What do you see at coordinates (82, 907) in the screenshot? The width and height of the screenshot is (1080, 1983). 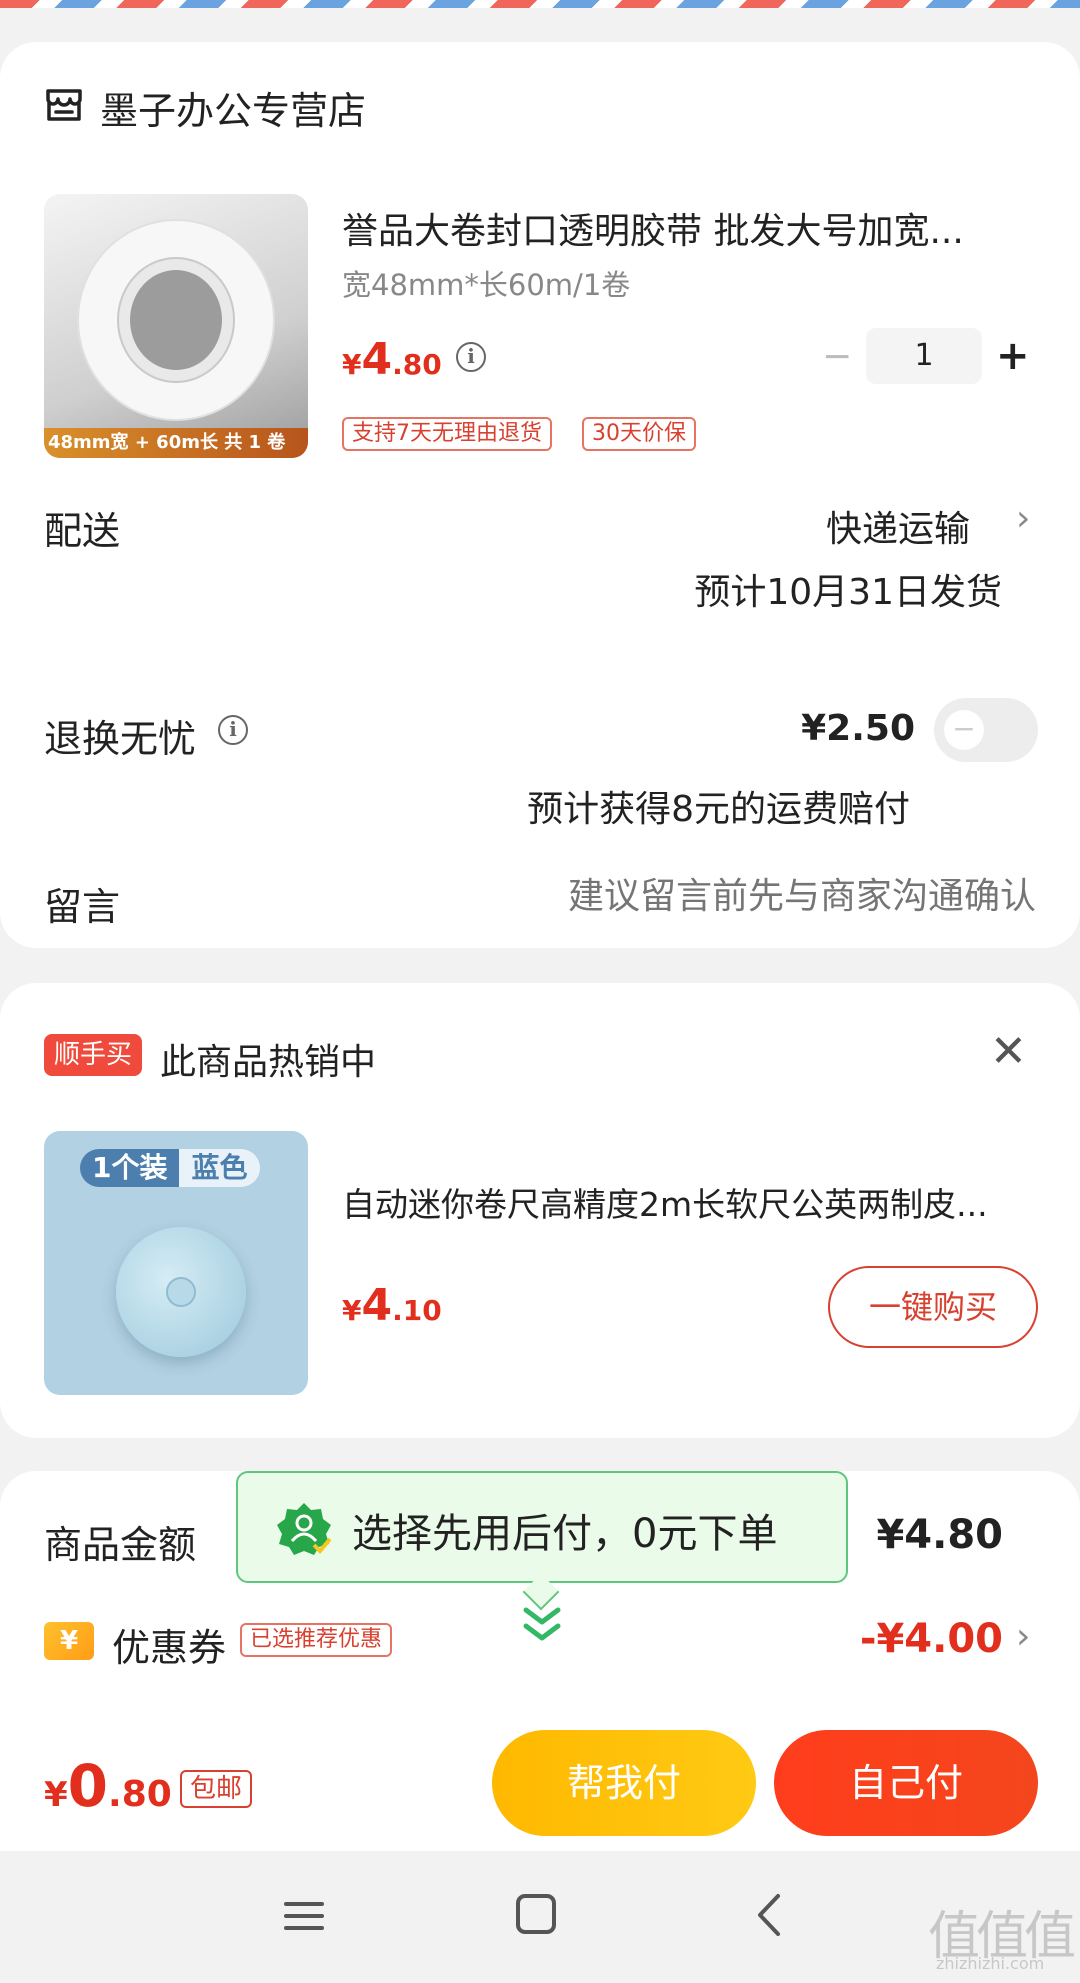 I see `message-label: 留言` at bounding box center [82, 907].